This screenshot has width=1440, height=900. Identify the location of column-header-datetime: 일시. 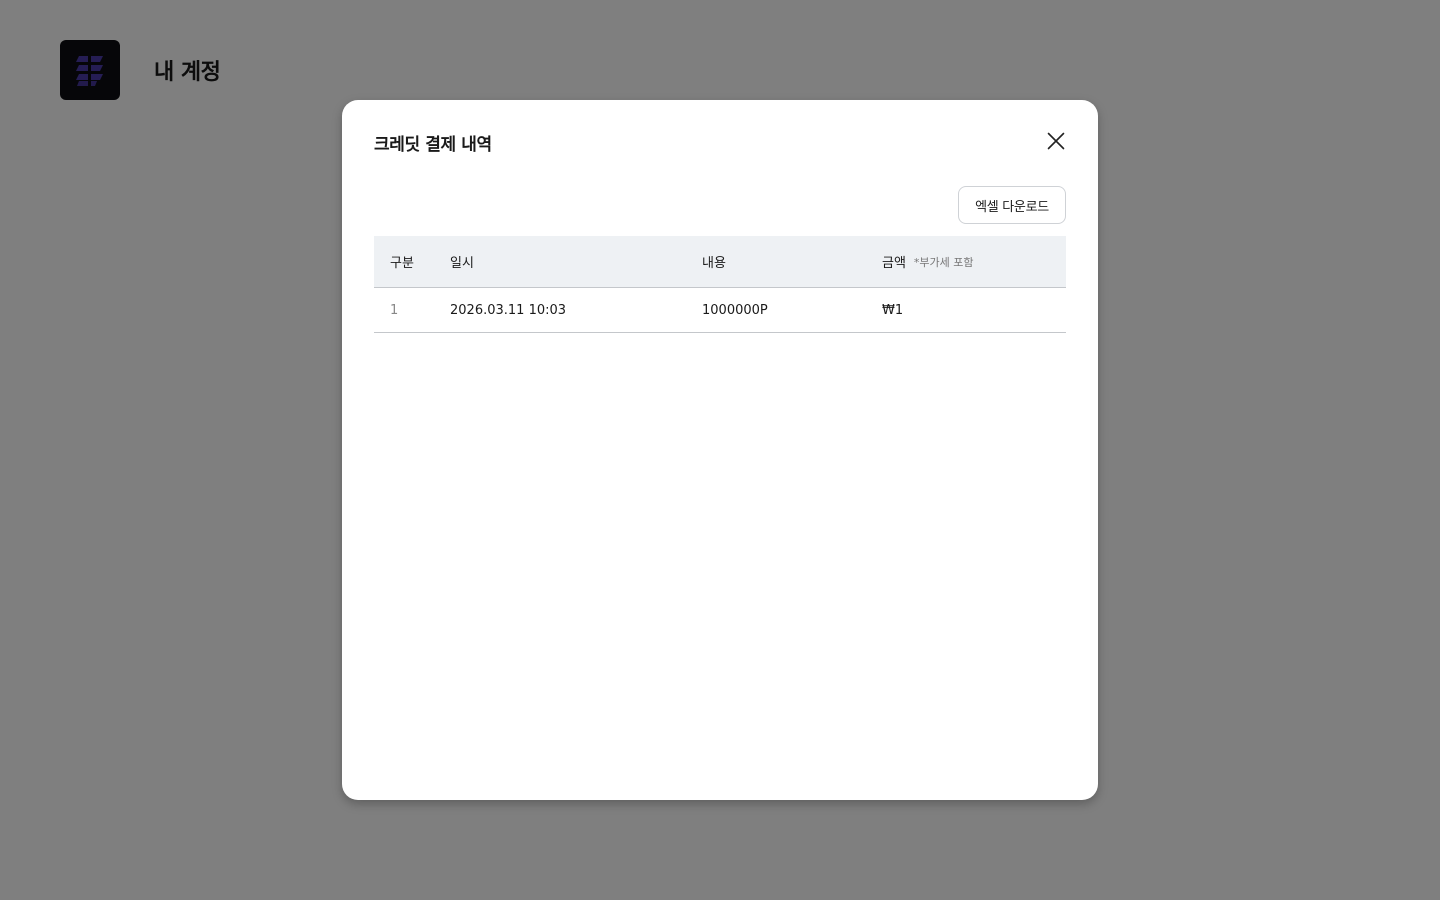
(462, 263).